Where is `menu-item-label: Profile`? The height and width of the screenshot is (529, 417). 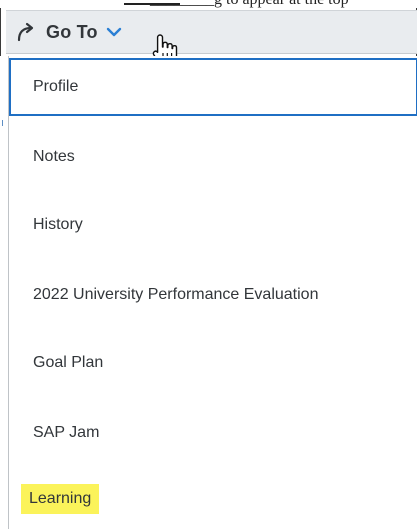 menu-item-label: Profile is located at coordinates (56, 86).